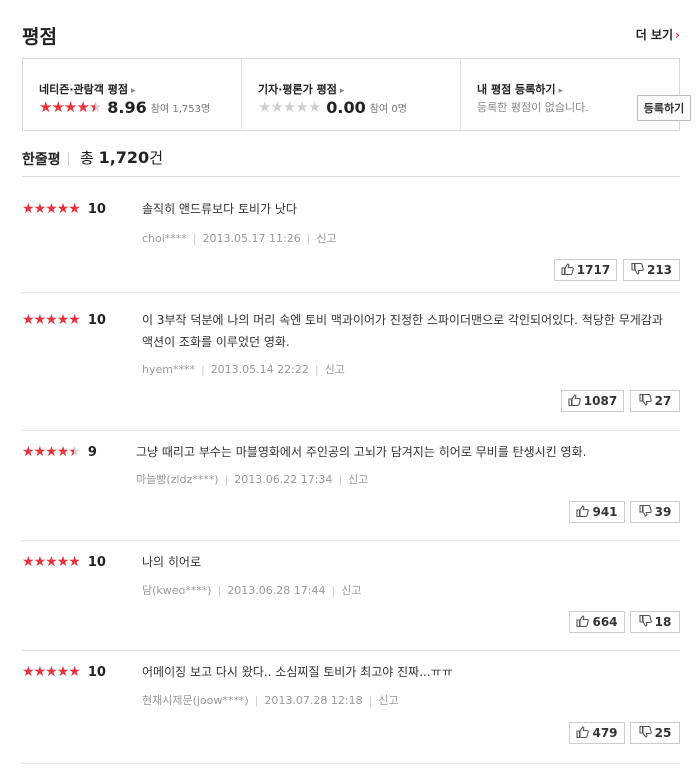 The image size is (700, 775). I want to click on review-date: 2013.07.28 12:18, so click(313, 700).